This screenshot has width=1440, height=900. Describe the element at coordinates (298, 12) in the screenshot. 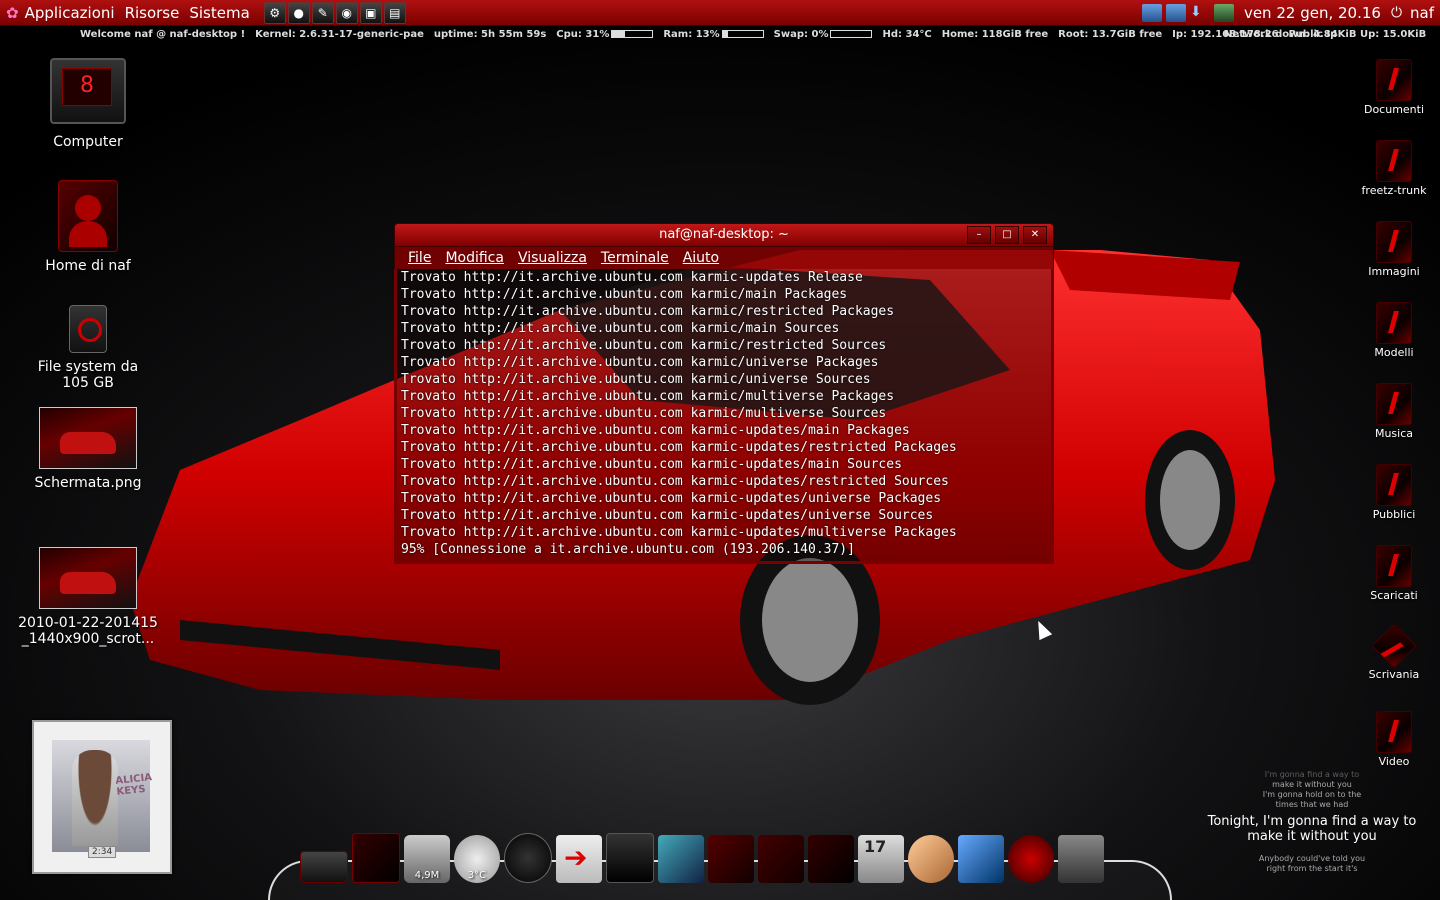

I see `launcher-app-icon: ●` at that location.